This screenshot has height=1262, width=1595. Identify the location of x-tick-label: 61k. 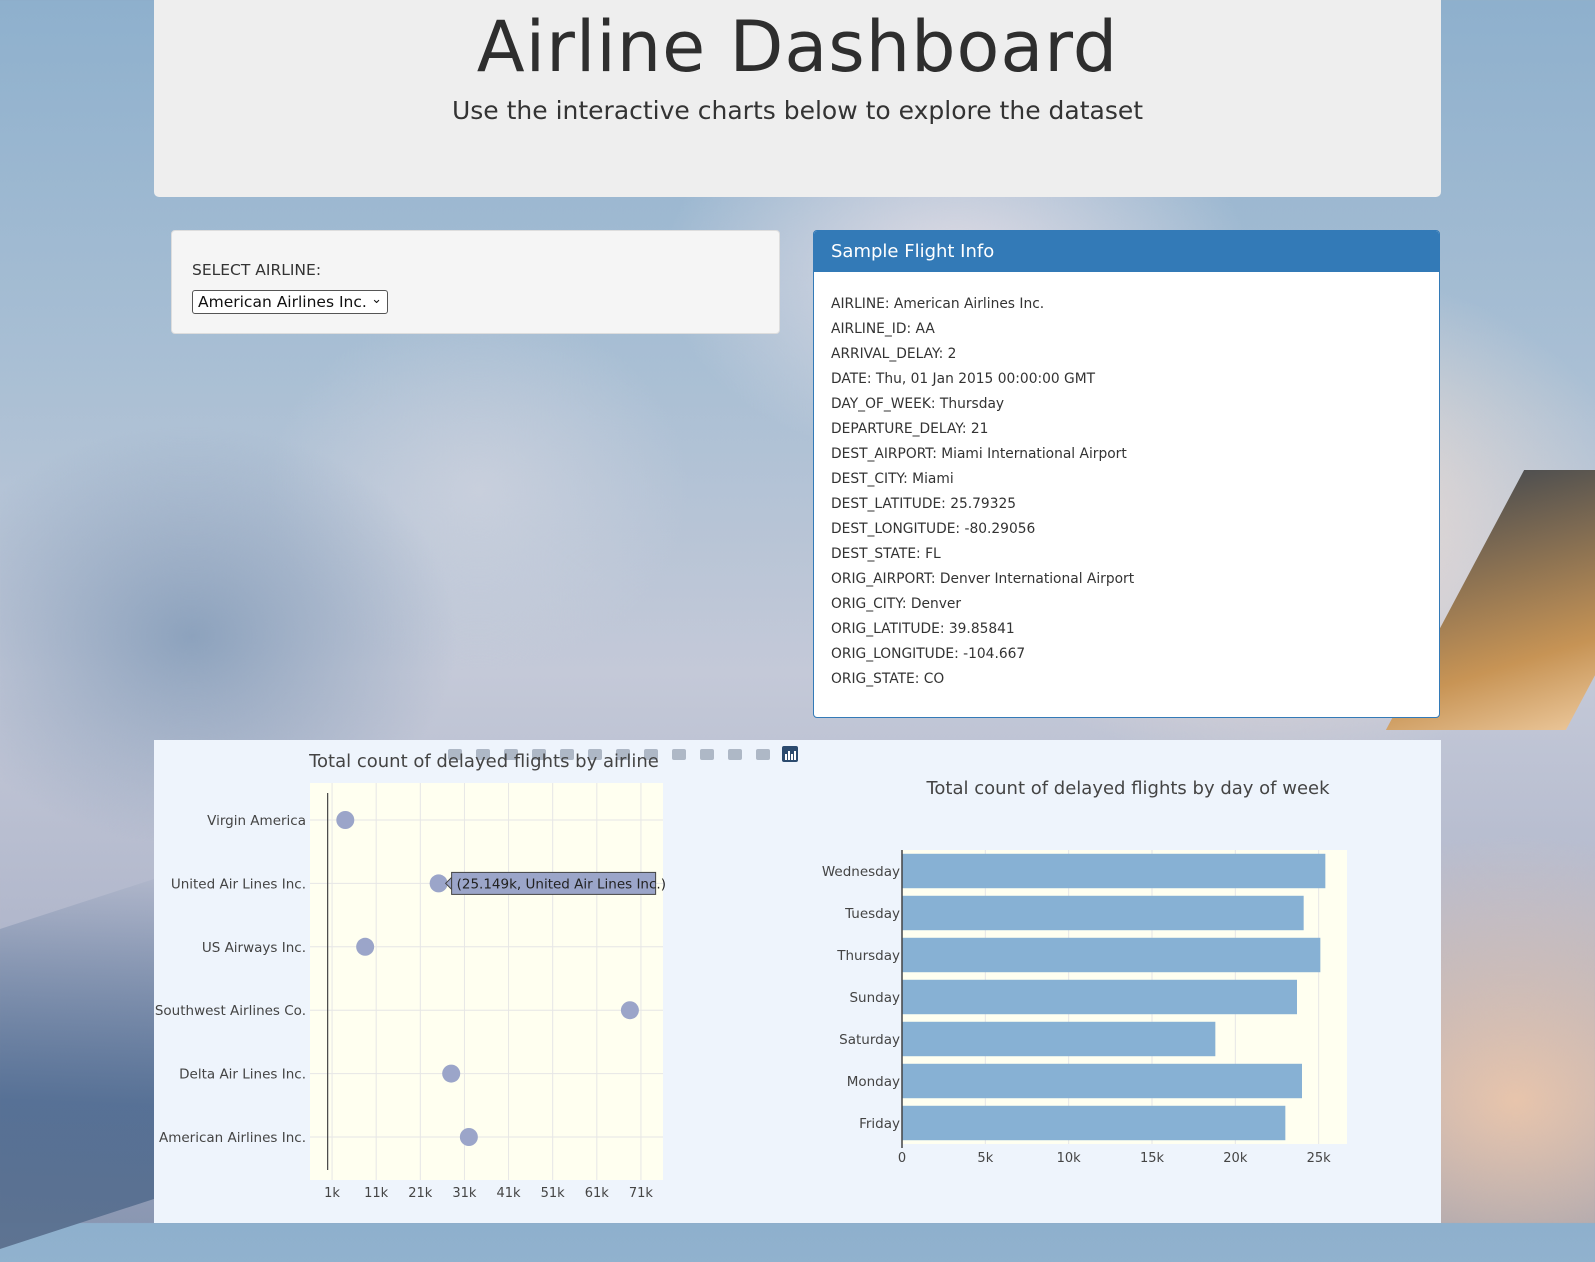
(597, 1193).